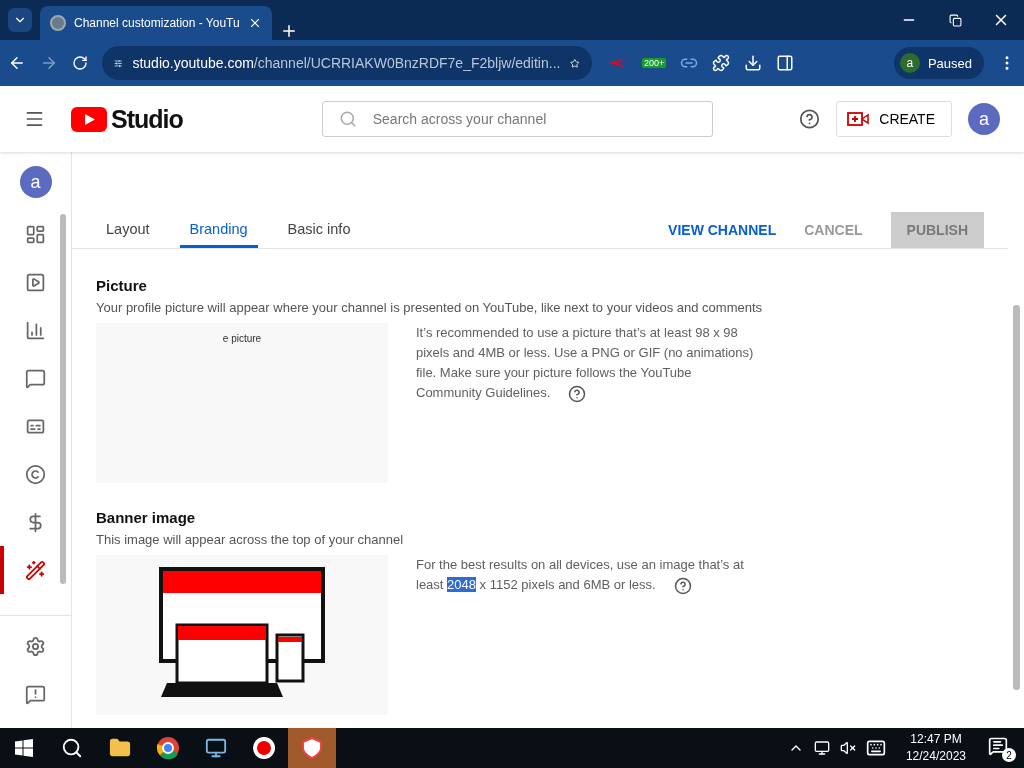  What do you see at coordinates (146, 119) in the screenshot?
I see `logo-text: Studio` at bounding box center [146, 119].